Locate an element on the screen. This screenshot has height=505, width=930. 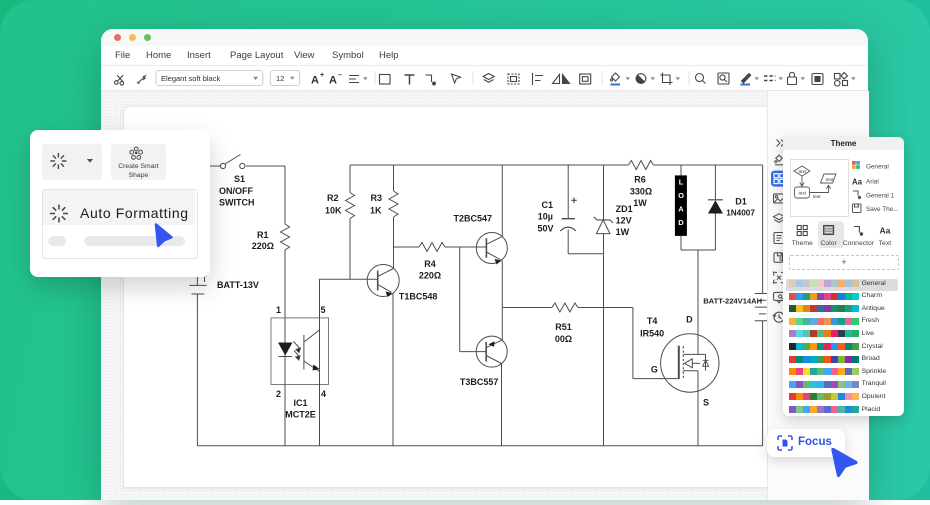
svg-text: R4 is located at coordinates (430, 264).